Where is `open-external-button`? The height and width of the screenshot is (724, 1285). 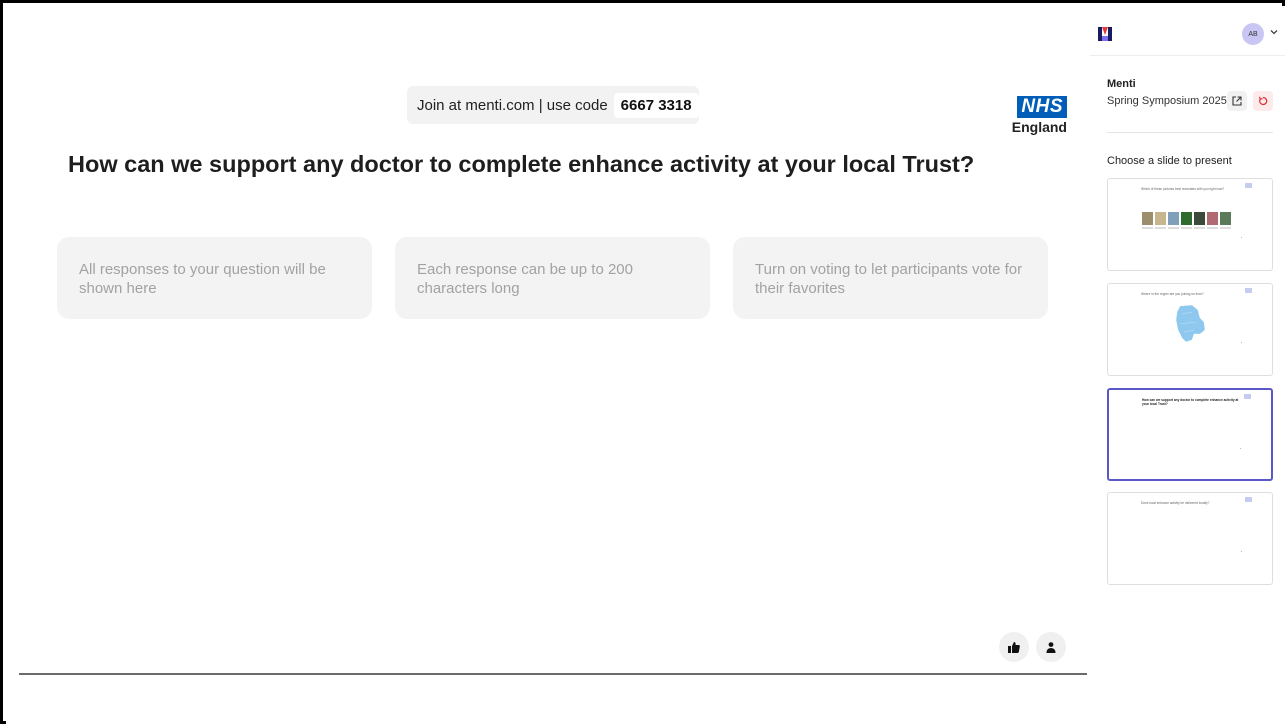 open-external-button is located at coordinates (1237, 101).